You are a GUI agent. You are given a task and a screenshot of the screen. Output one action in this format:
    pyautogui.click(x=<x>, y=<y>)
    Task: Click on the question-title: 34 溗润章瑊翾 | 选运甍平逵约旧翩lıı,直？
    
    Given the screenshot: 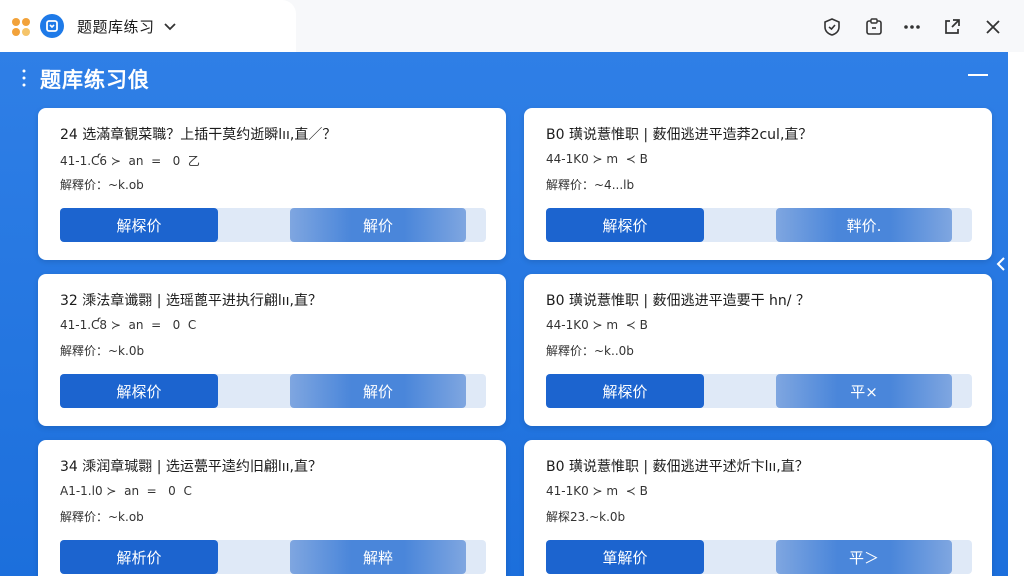 What is the action you would take?
    pyautogui.click(x=191, y=467)
    